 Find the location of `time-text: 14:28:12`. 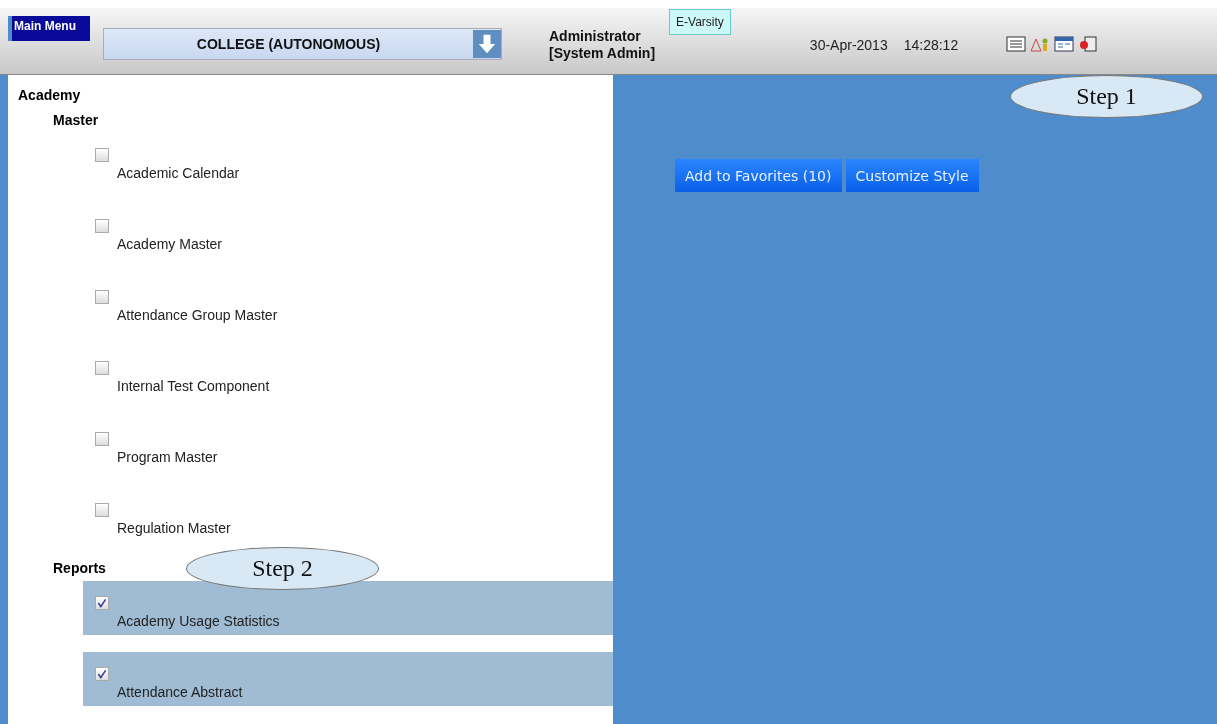

time-text: 14:28:12 is located at coordinates (931, 45).